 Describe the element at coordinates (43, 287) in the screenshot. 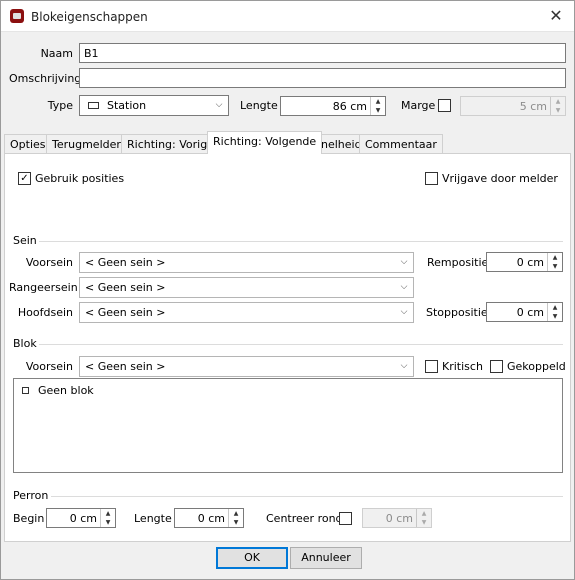

I see `rangeersein-label: Rangeersein` at that location.